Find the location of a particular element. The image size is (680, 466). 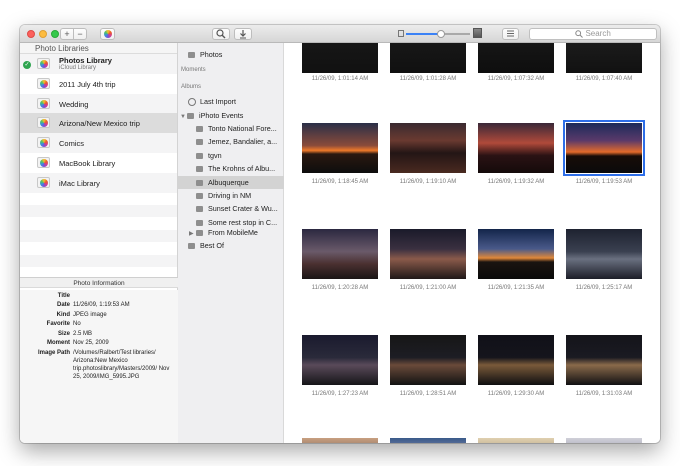

quick-look-button is located at coordinates (221, 34).